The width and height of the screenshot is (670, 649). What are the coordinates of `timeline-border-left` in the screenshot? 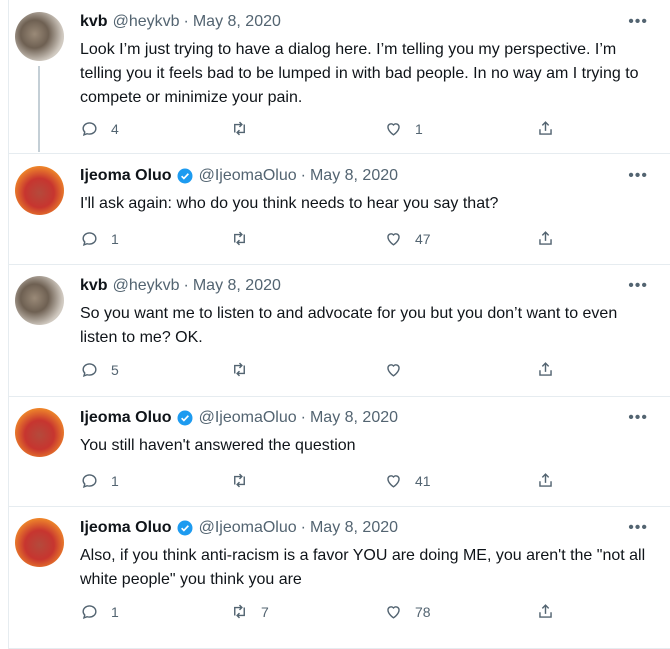 It's located at (8, 324).